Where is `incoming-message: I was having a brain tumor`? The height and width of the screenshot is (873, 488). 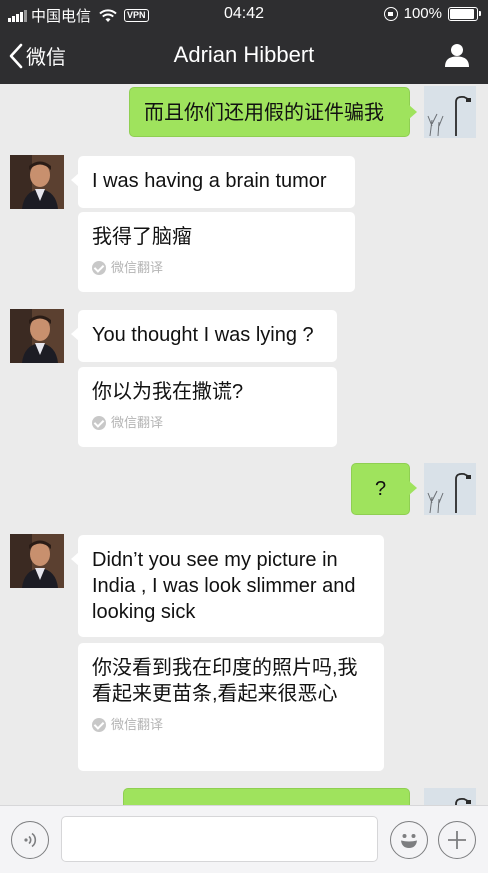
incoming-message: I was having a brain tumor is located at coordinates (213, 182).